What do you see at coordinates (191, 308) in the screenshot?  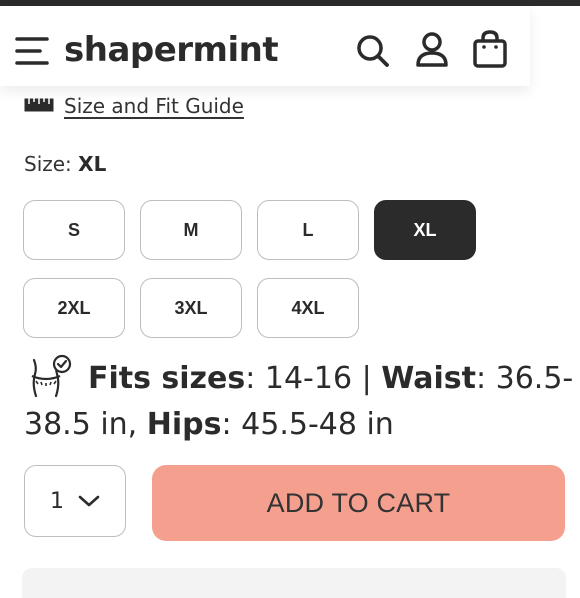 I see `size-option-3xl: 3XL` at bounding box center [191, 308].